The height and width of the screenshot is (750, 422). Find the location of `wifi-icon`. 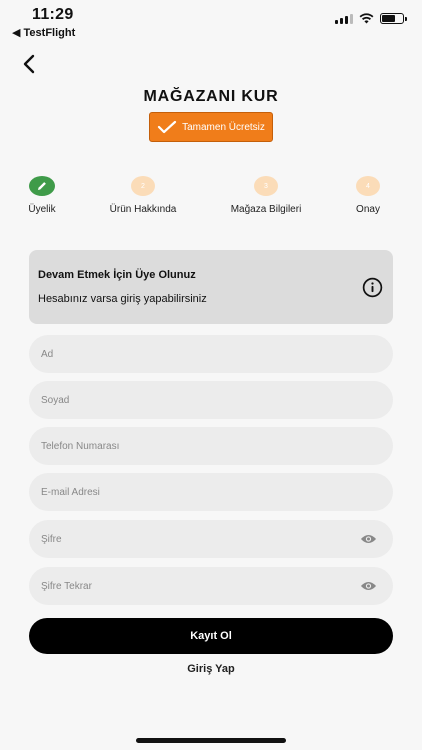

wifi-icon is located at coordinates (366, 18).